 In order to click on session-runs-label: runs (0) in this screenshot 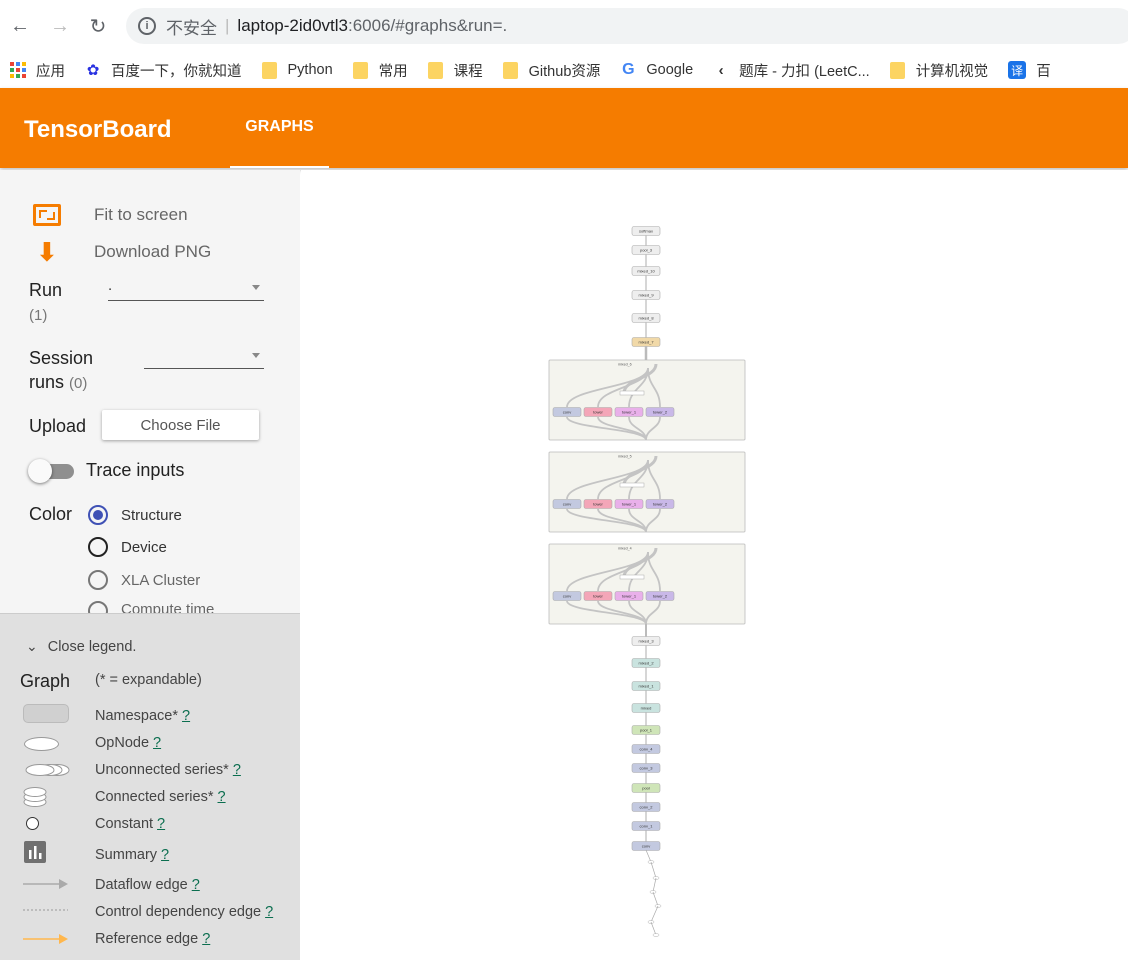, I will do `click(58, 382)`.